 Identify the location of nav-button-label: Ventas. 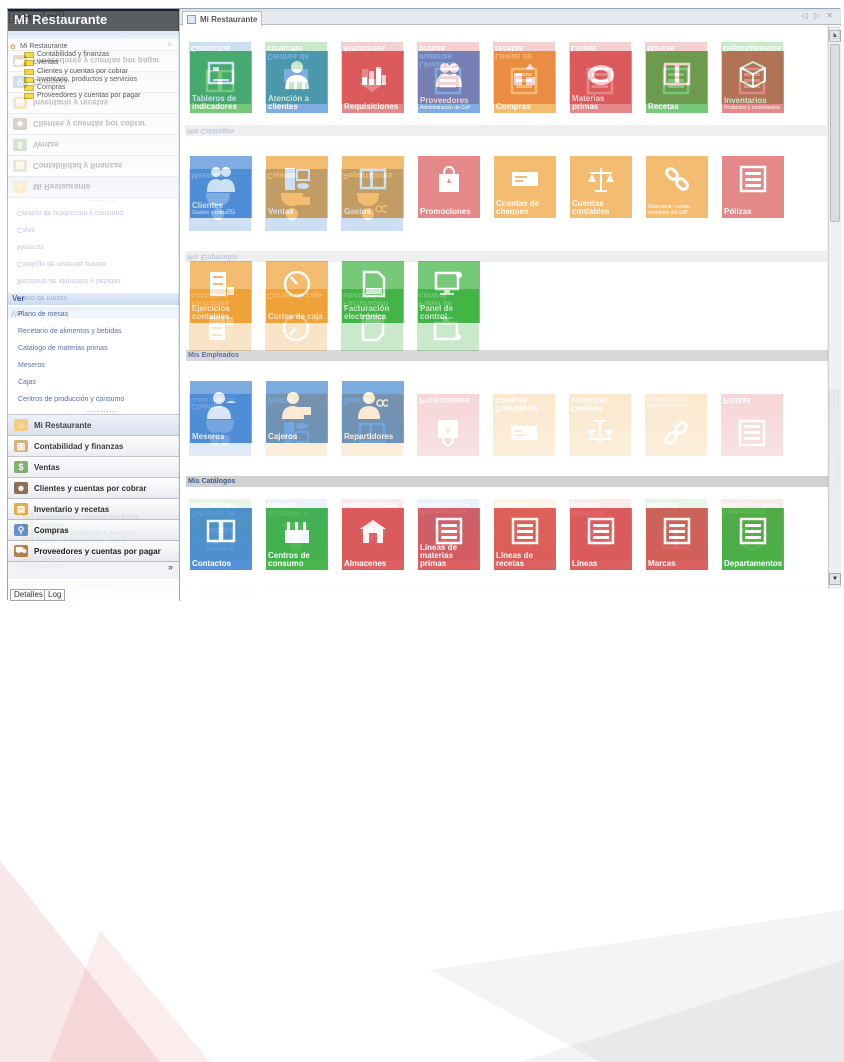
(46, 145).